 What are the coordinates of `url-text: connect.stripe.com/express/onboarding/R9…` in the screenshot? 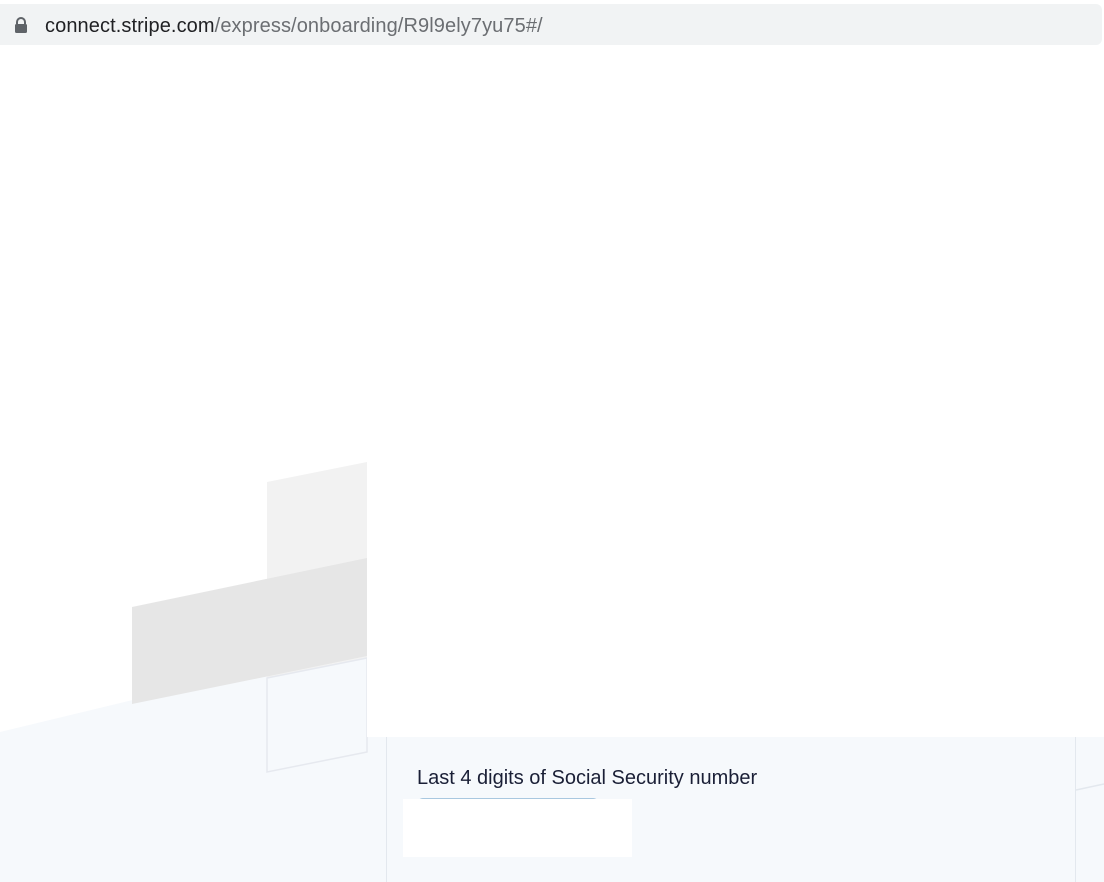 It's located at (294, 26).